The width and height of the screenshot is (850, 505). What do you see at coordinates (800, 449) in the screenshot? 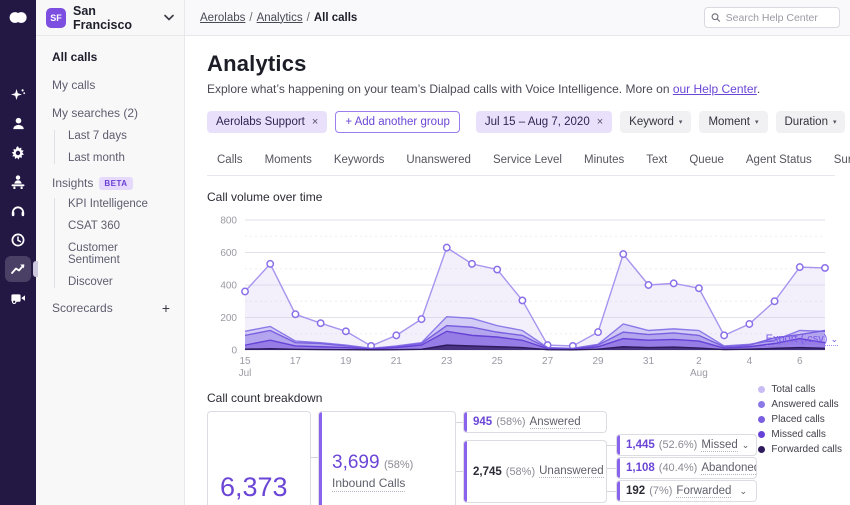
I see `legend-forwarded-calls: Forwarded calls` at bounding box center [800, 449].